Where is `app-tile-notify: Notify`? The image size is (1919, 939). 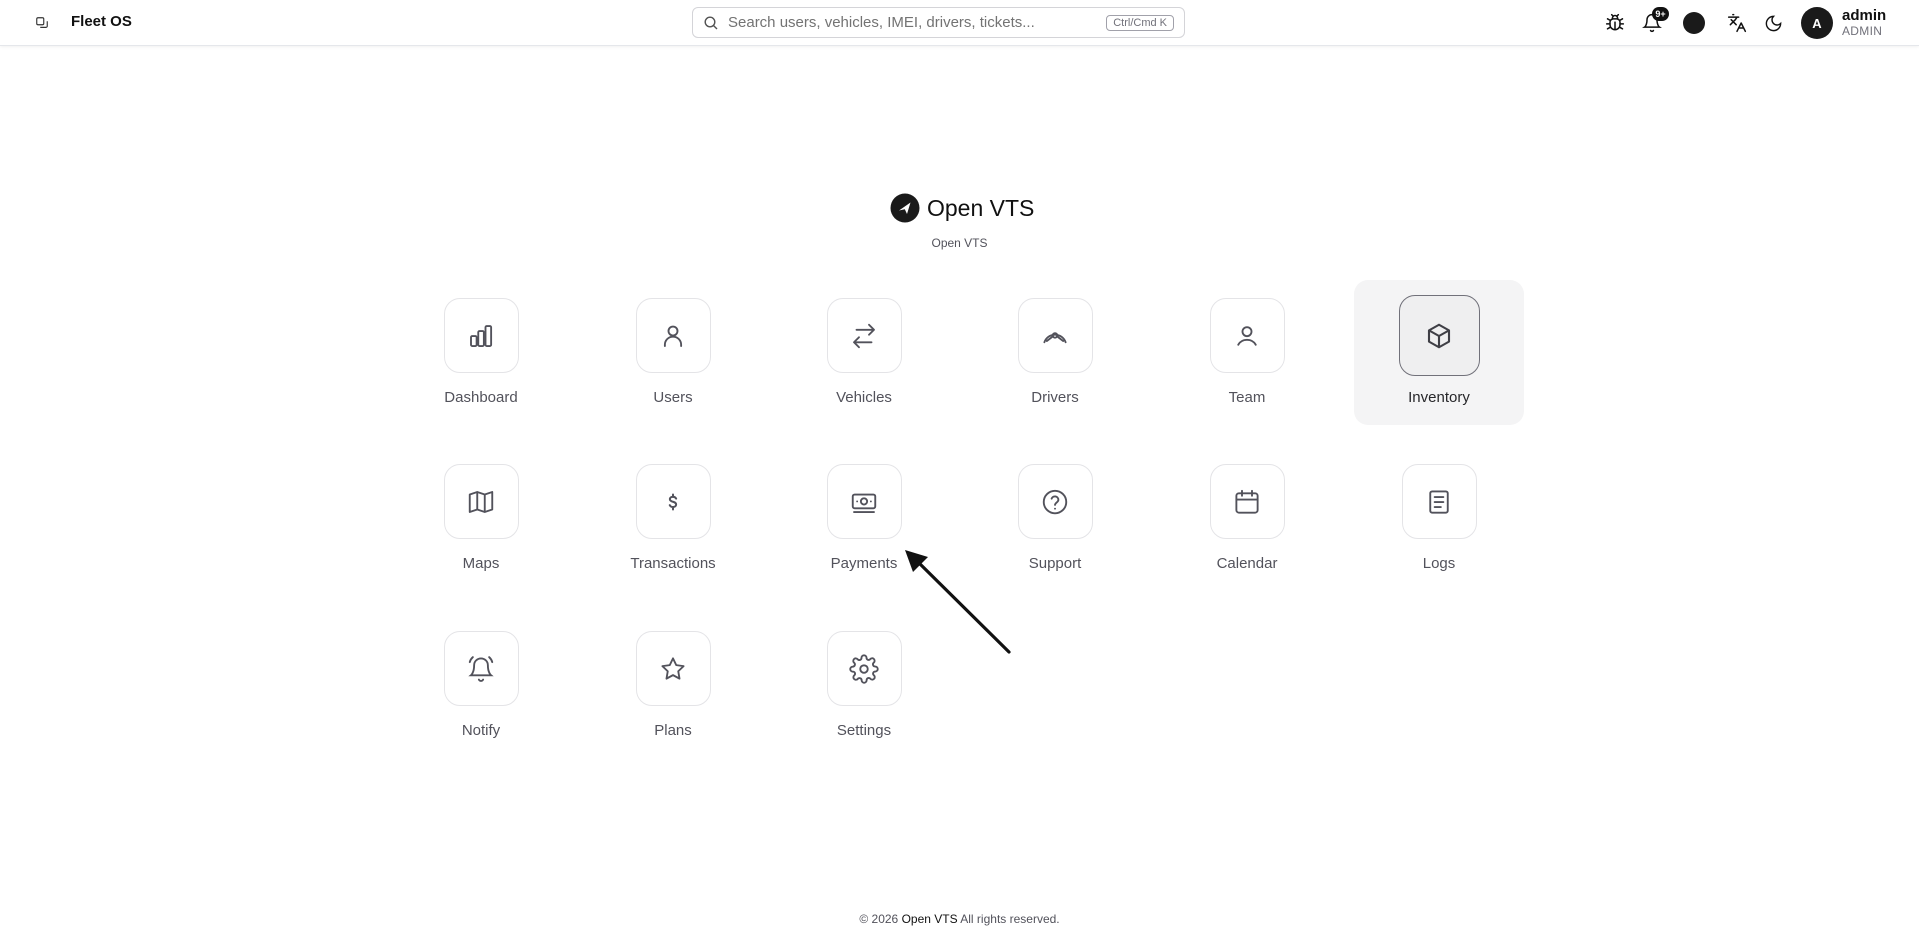
app-tile-notify: Notify is located at coordinates (481, 685).